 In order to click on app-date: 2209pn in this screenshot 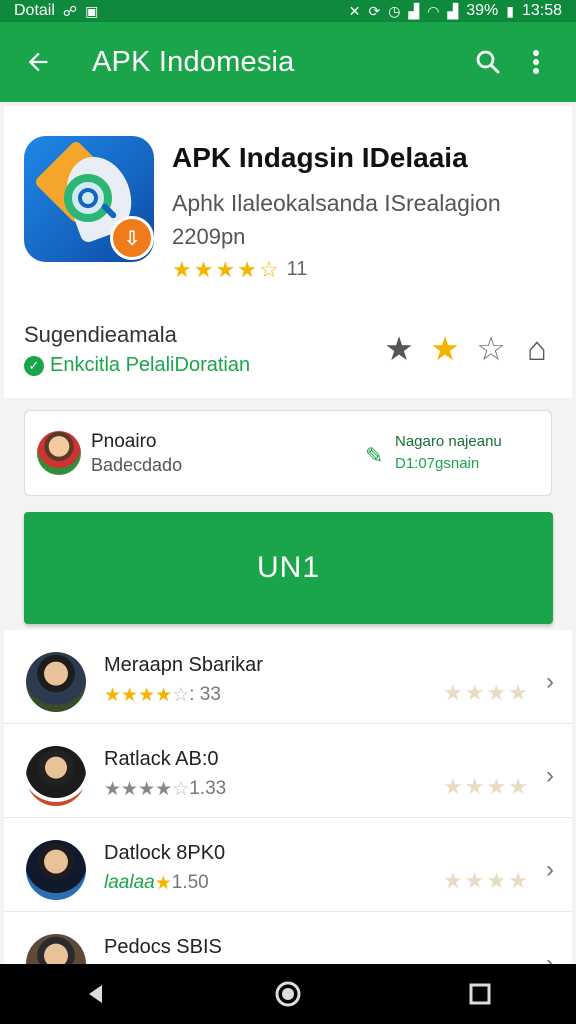, I will do `click(209, 236)`.